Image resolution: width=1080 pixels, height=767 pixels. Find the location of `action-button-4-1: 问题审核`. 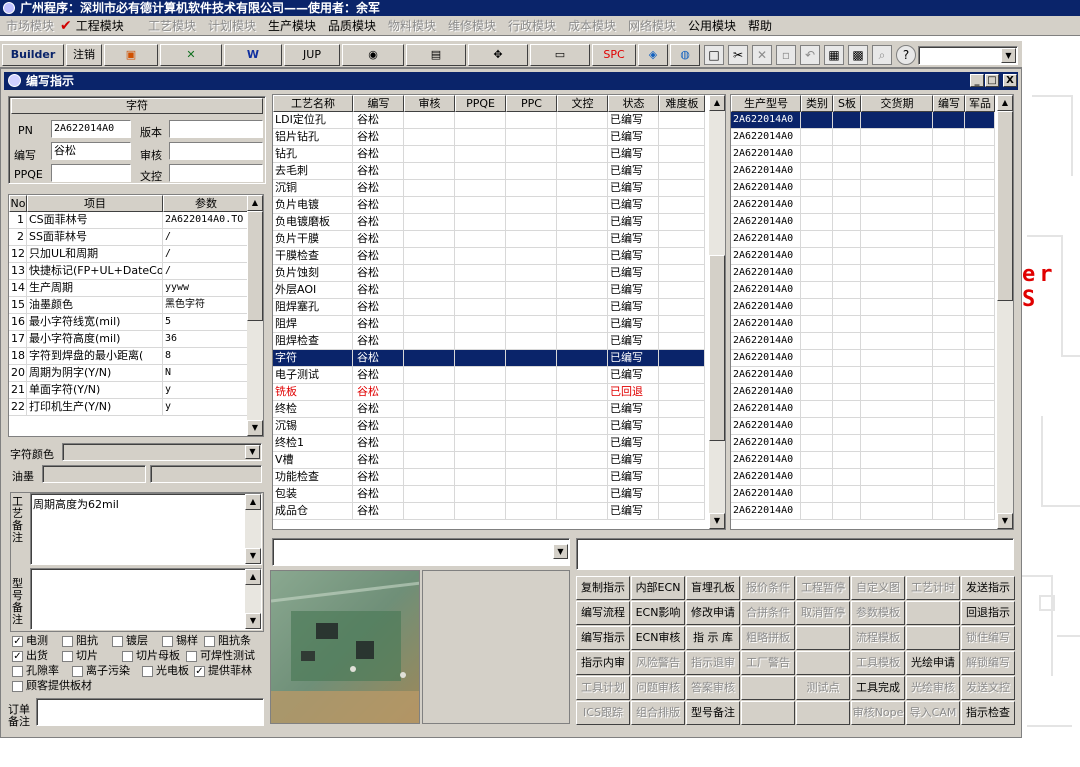

action-button-4-1: 问题审核 is located at coordinates (658, 688).